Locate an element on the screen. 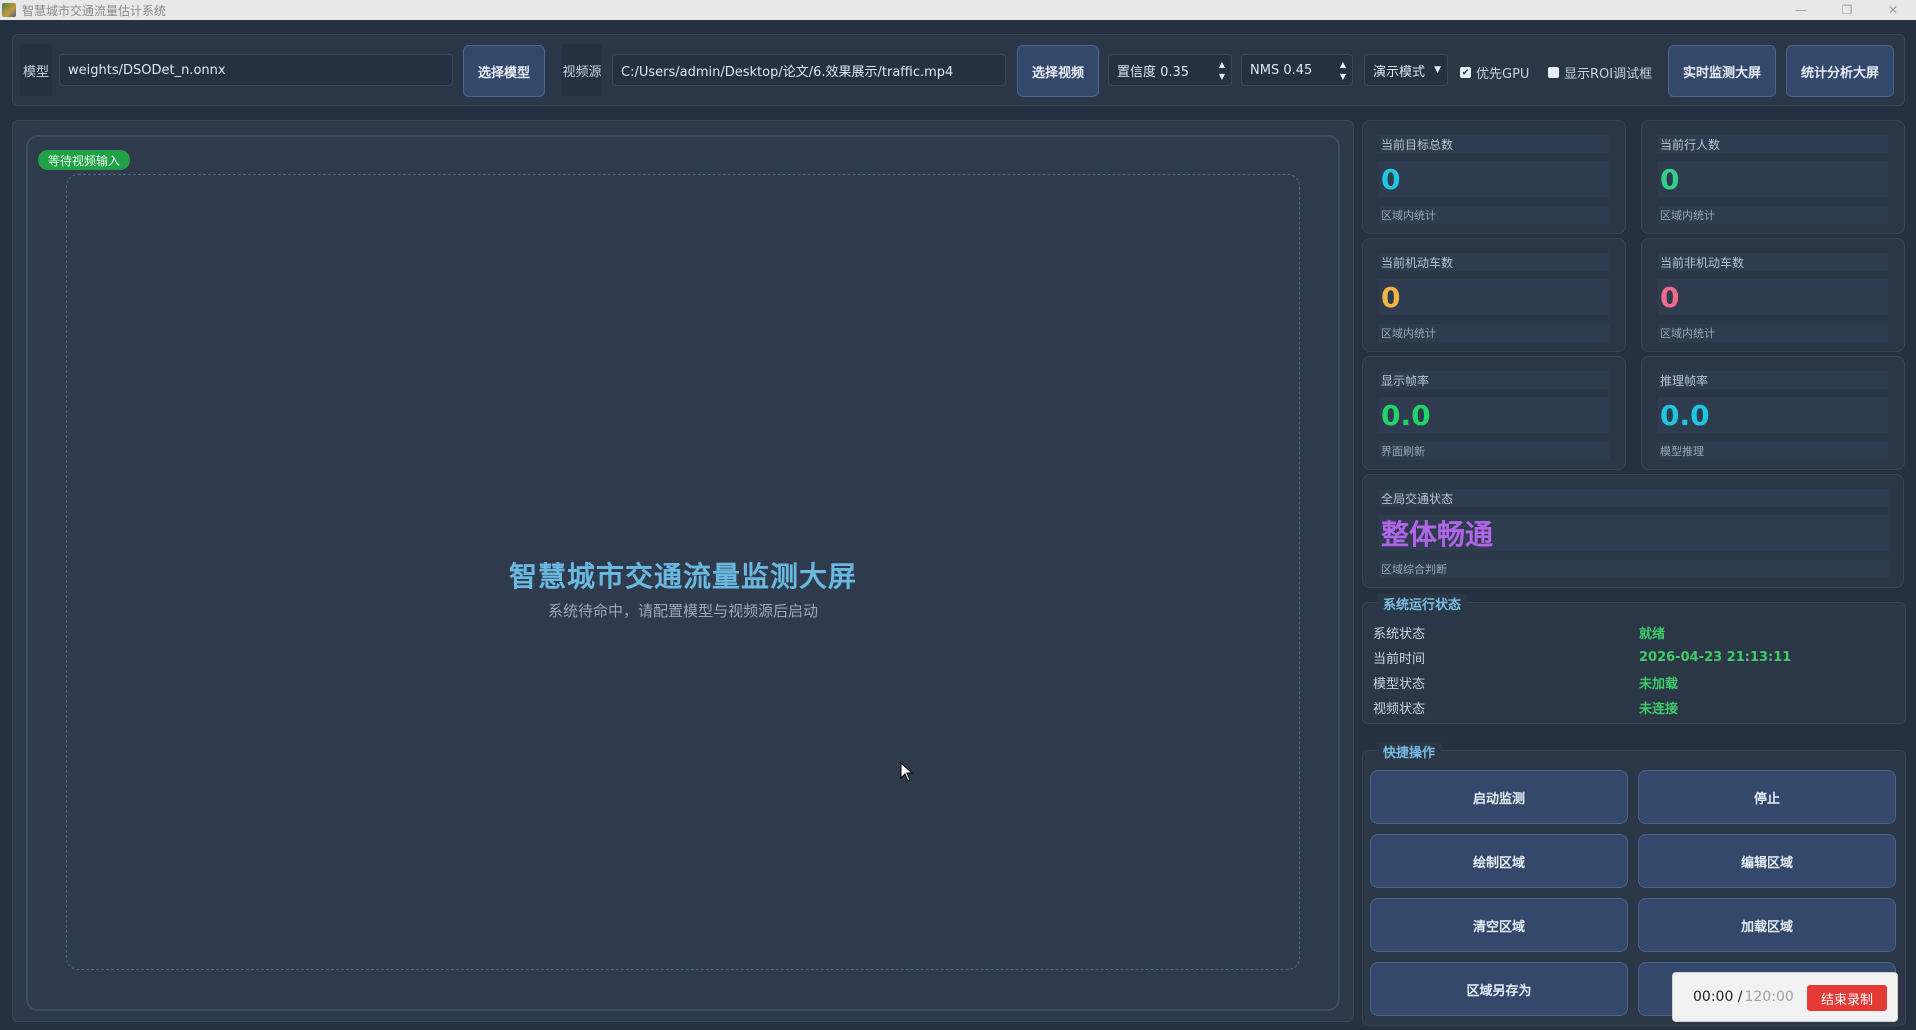  model-label: 模型 is located at coordinates (36, 70).